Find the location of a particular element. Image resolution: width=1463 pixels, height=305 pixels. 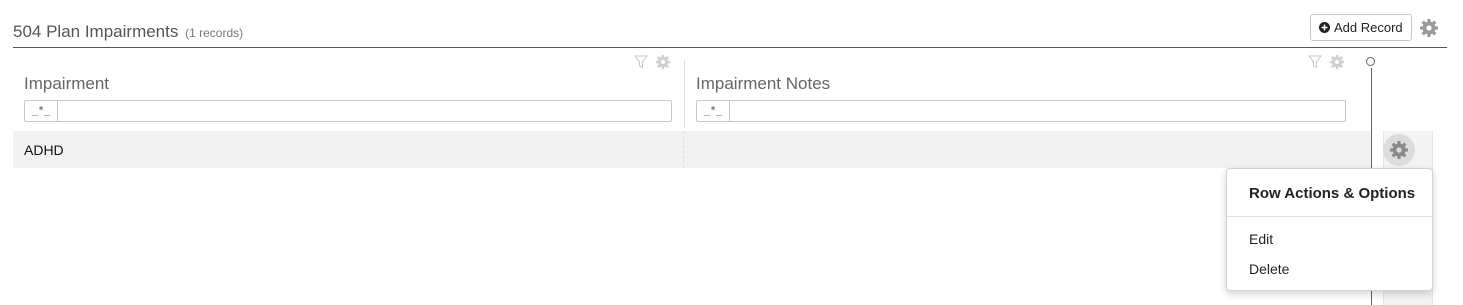

add-record-button: Add Record is located at coordinates (1361, 27).